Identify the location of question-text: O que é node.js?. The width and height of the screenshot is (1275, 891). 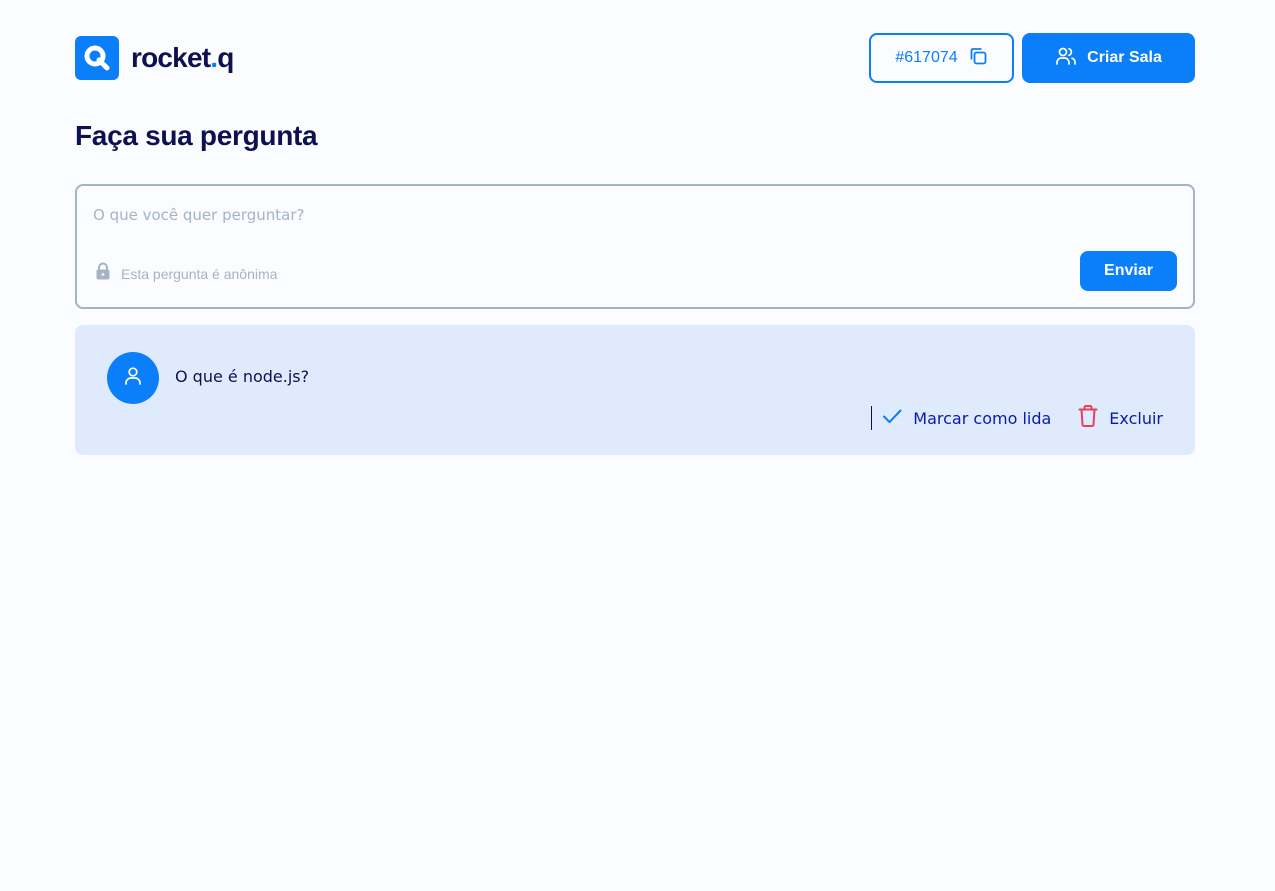
(242, 376).